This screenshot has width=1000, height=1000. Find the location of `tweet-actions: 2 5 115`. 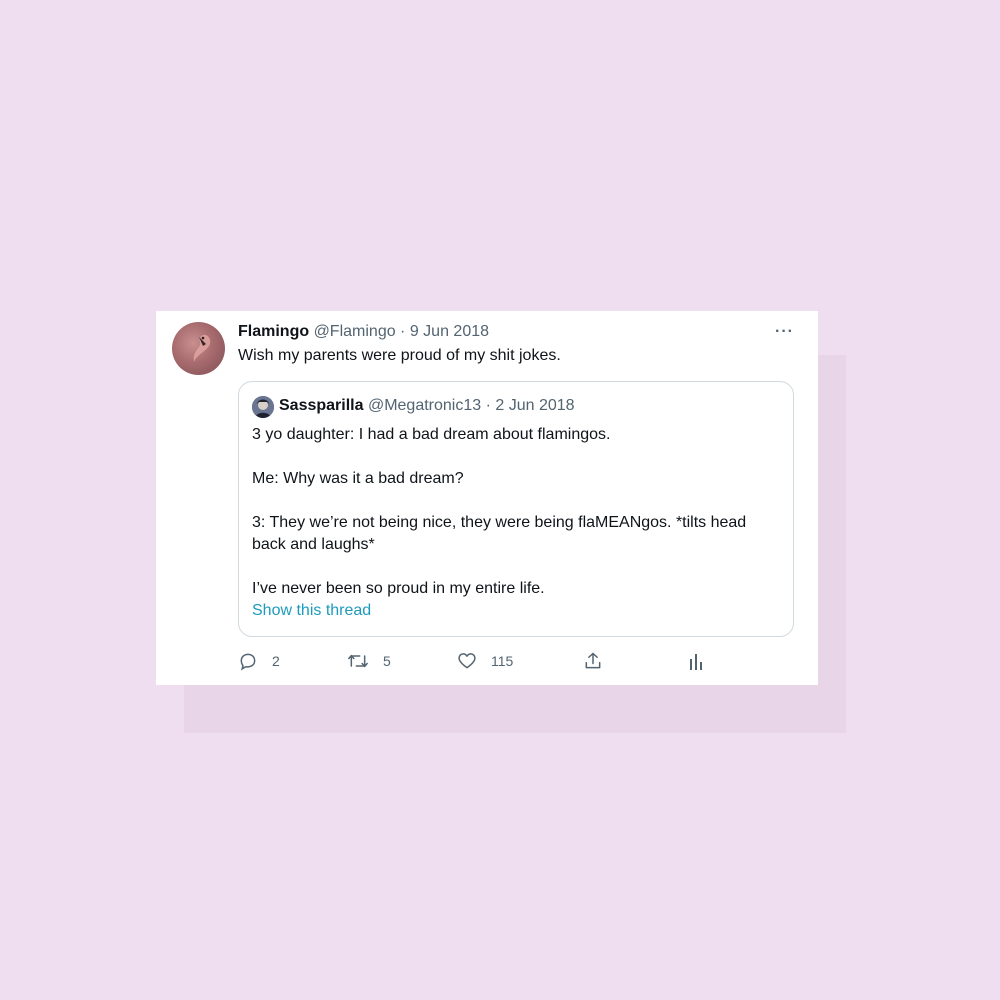

tweet-actions: 2 5 115 is located at coordinates (478, 663).